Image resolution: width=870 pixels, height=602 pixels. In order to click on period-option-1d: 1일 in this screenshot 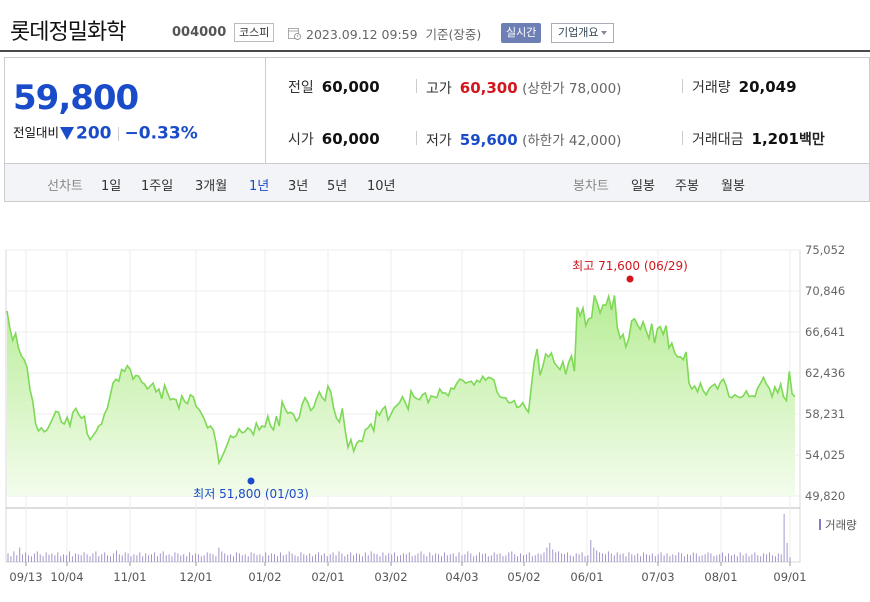, I will do `click(111, 184)`.